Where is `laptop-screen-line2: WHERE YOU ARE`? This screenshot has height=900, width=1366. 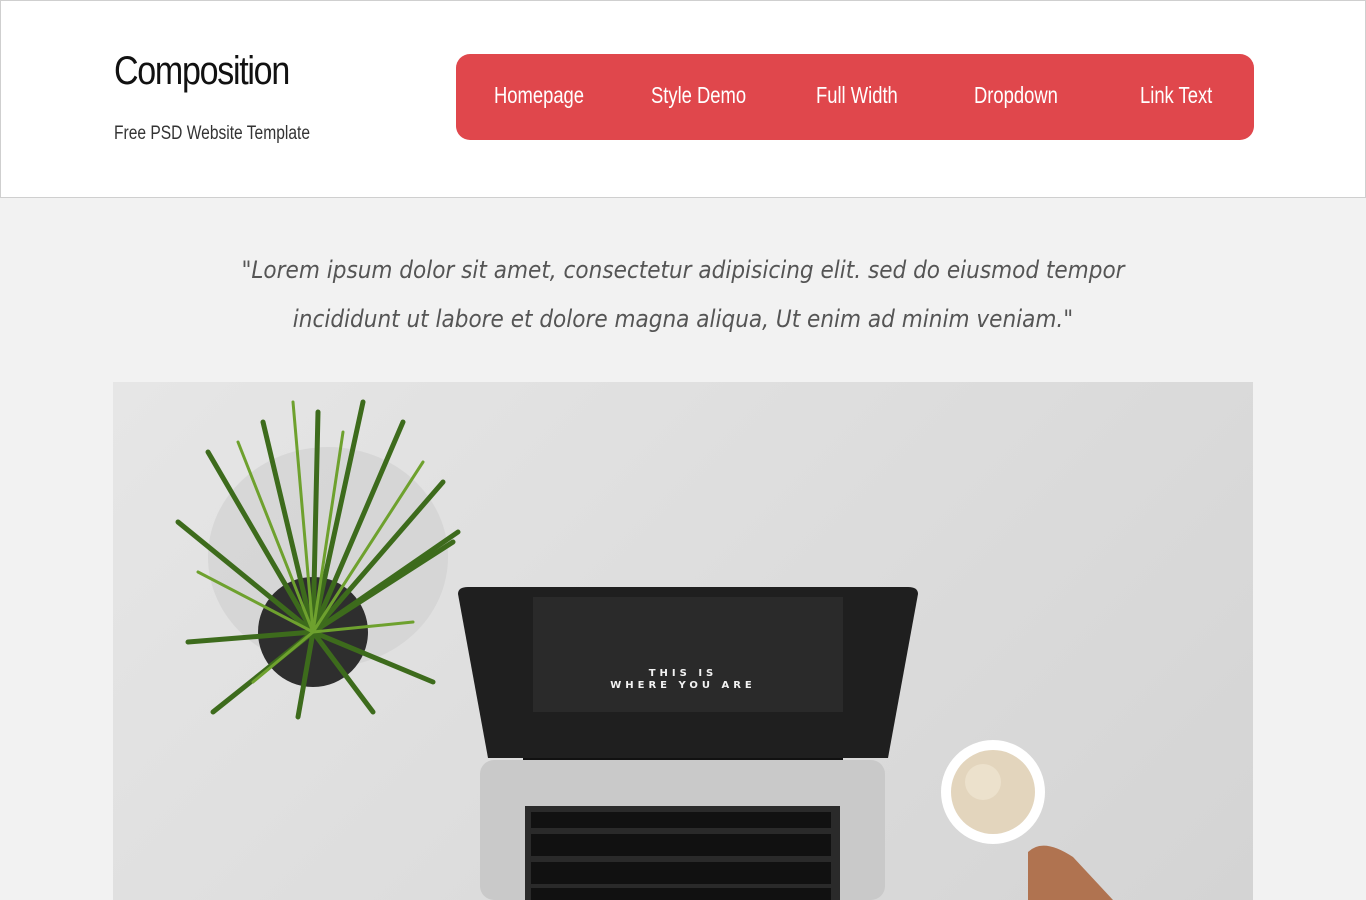
laptop-screen-line2: WHERE YOU ARE is located at coordinates (683, 685).